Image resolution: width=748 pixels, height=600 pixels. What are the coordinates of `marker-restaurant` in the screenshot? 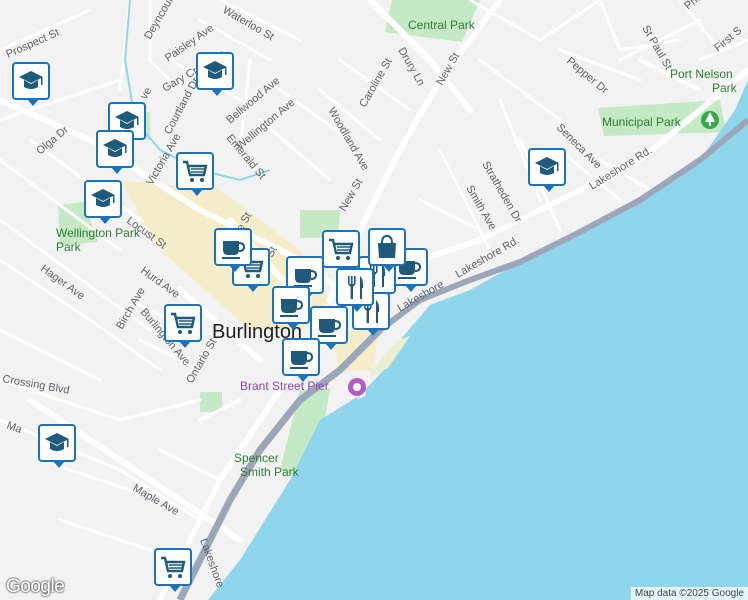 It's located at (355, 290).